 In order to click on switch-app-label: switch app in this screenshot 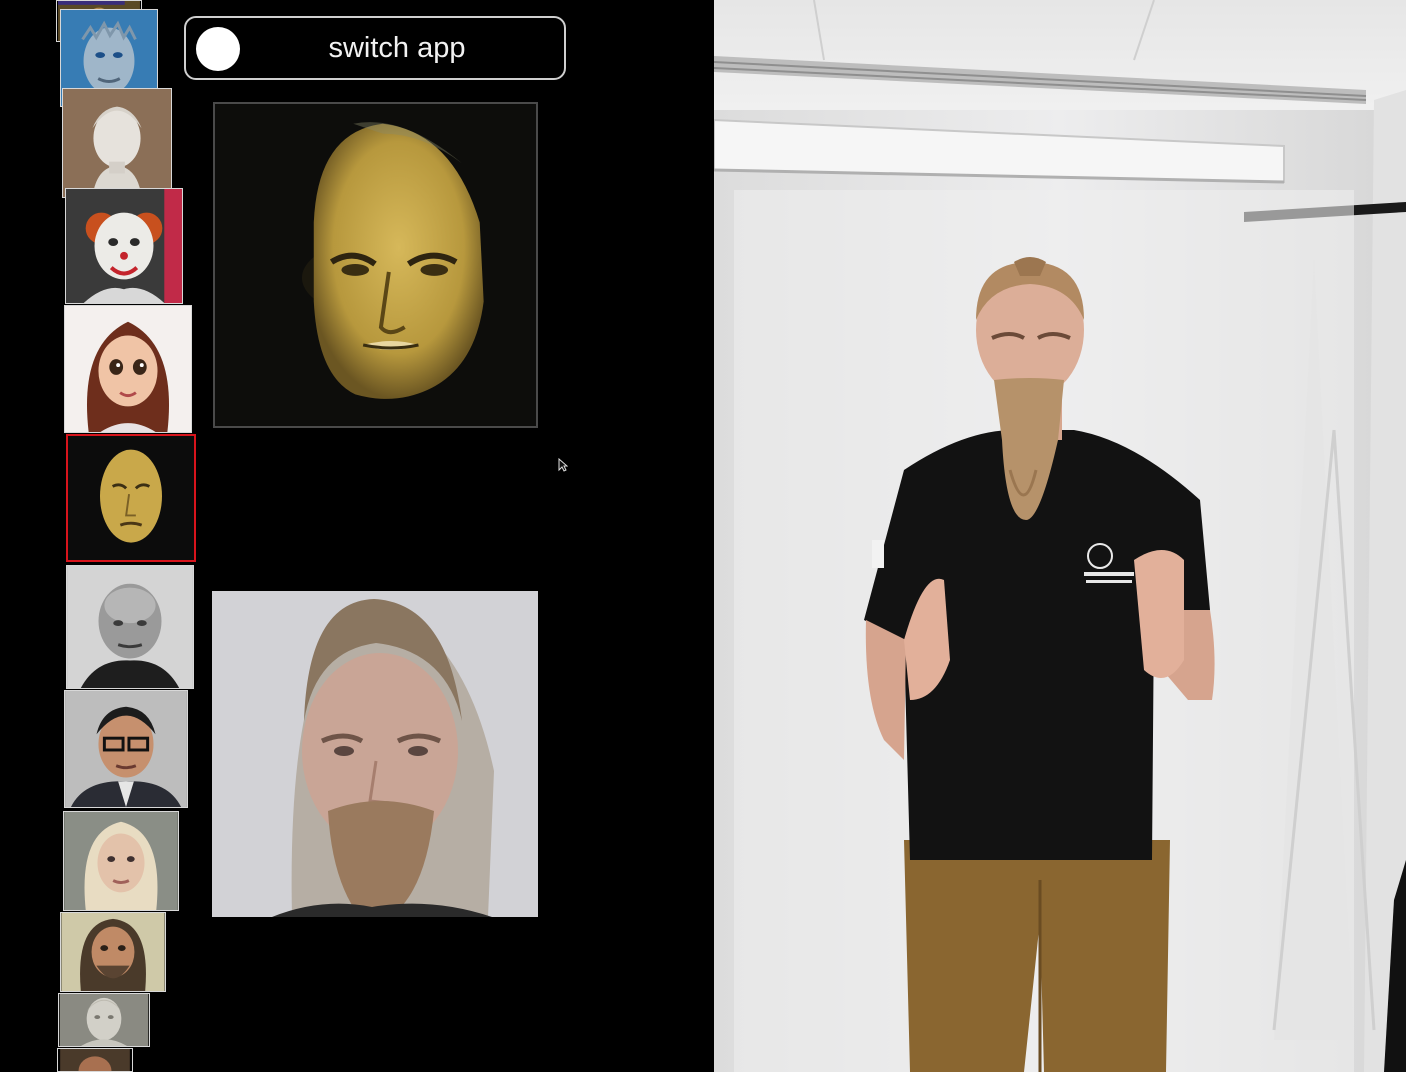, I will do `click(397, 48)`.